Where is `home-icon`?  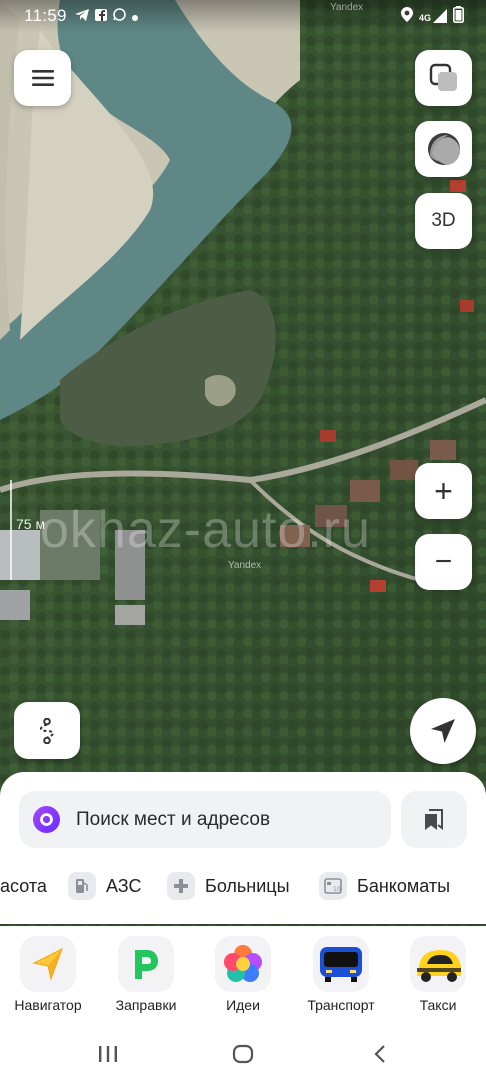 home-icon is located at coordinates (243, 1054).